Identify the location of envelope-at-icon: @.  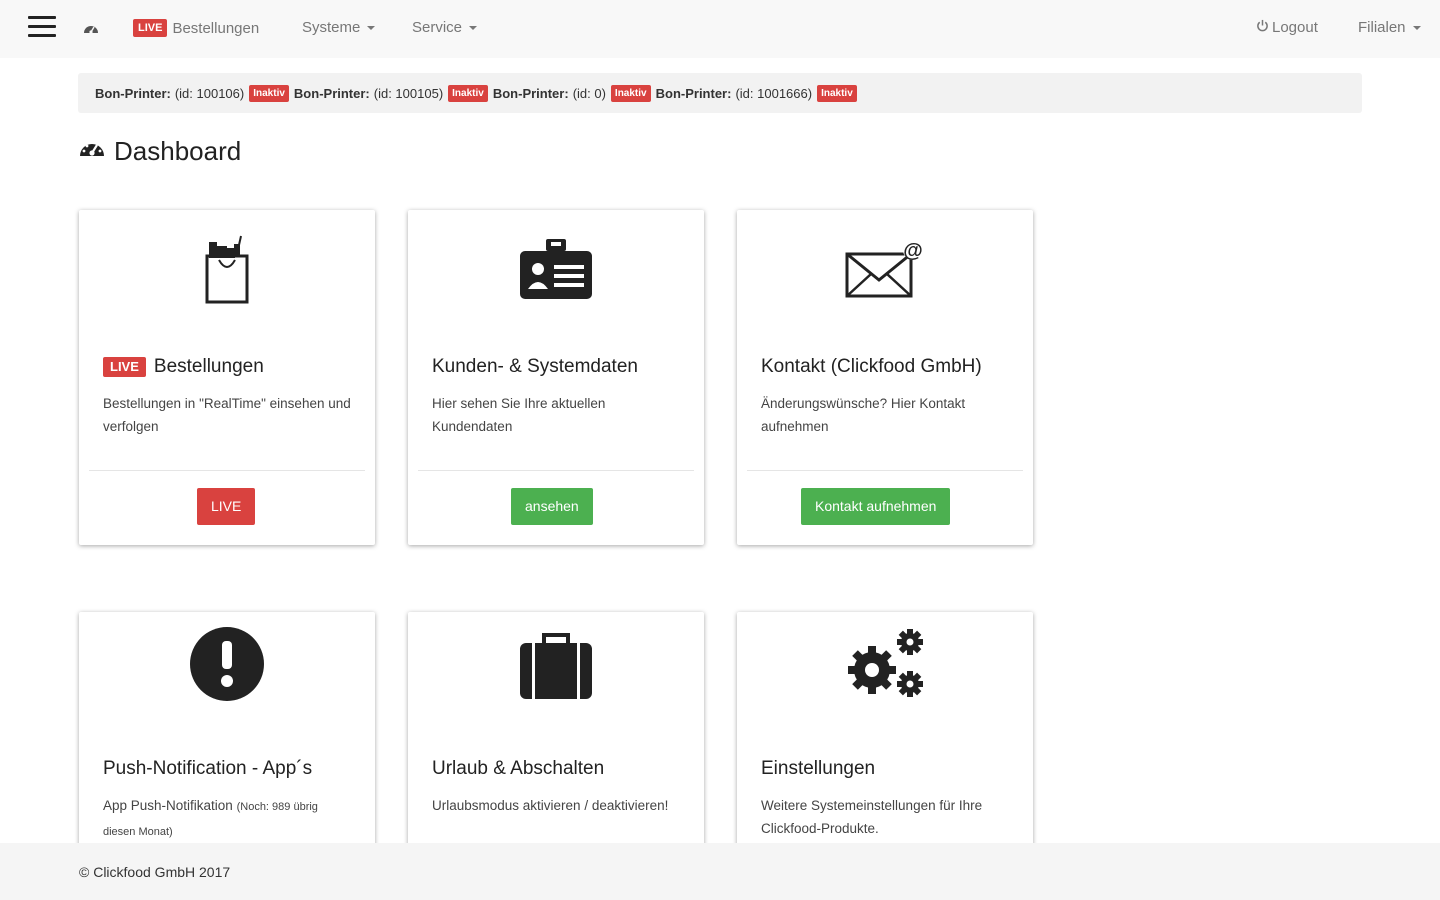
(885, 270).